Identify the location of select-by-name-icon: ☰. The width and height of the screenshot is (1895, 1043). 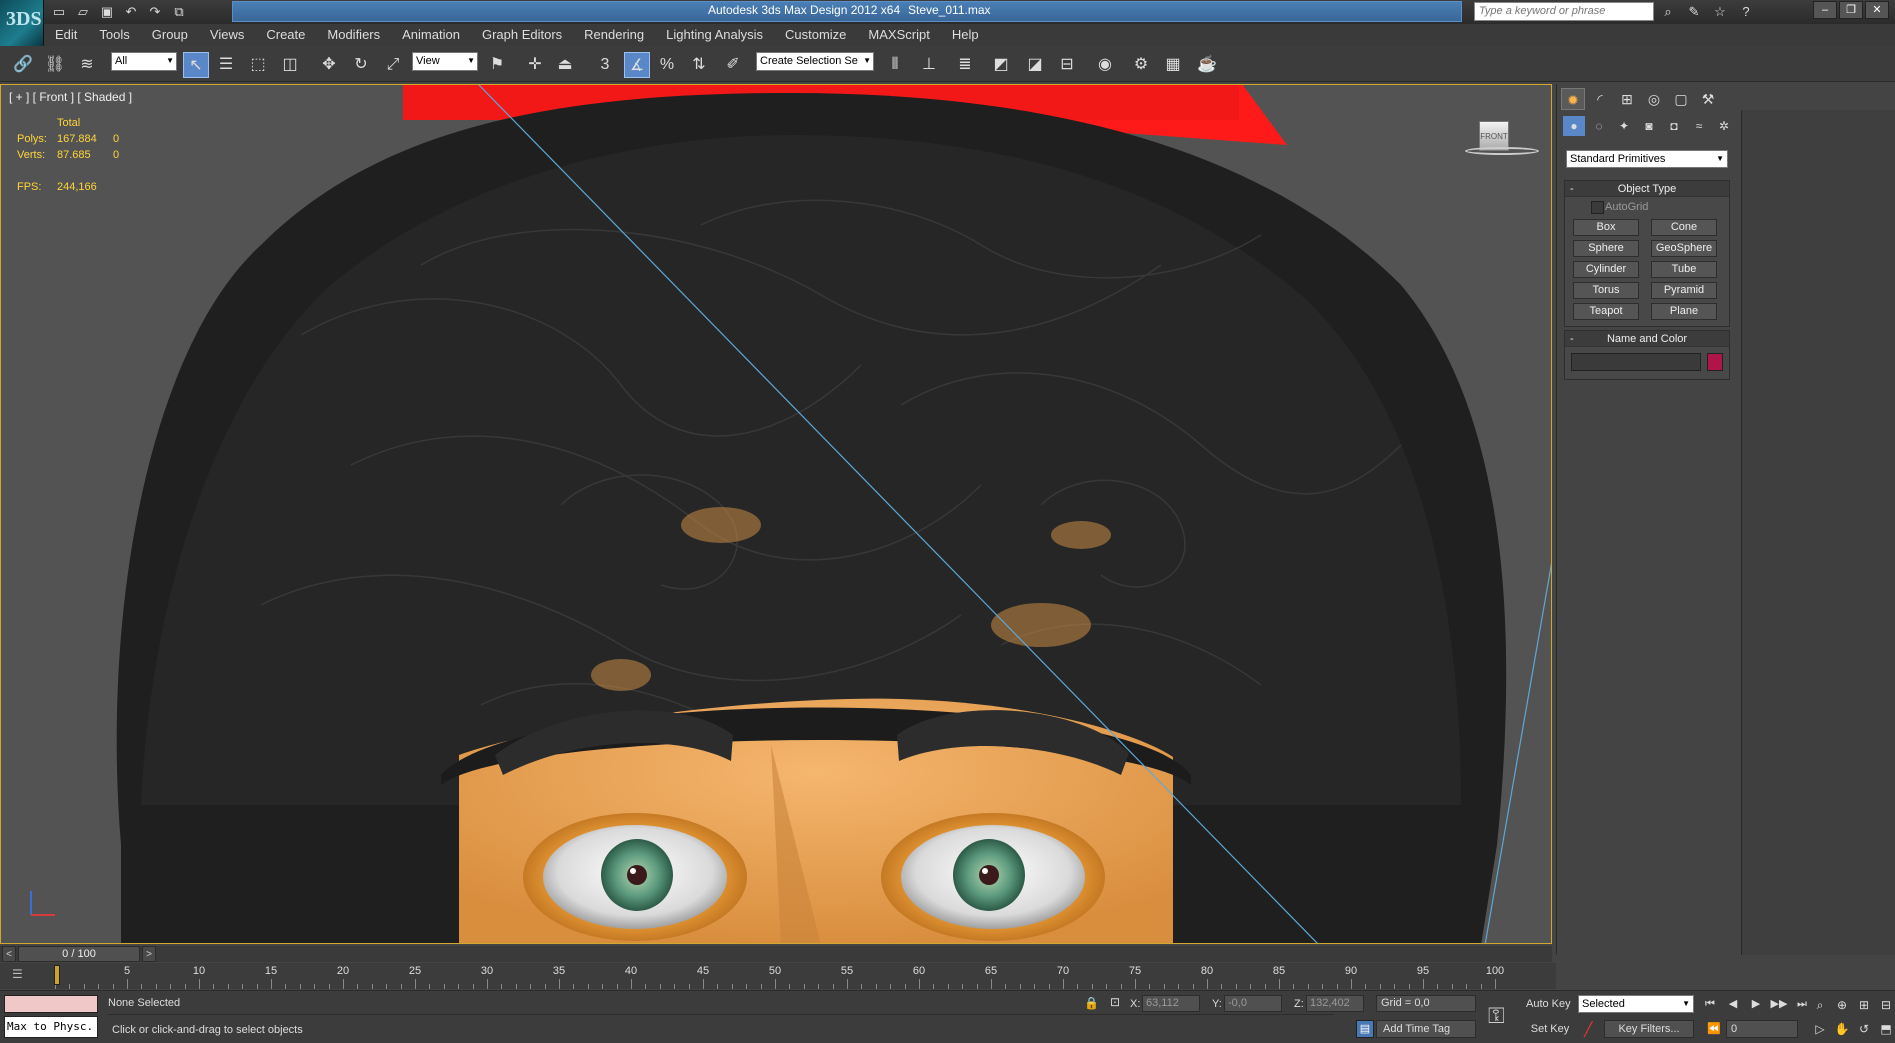
(226, 65).